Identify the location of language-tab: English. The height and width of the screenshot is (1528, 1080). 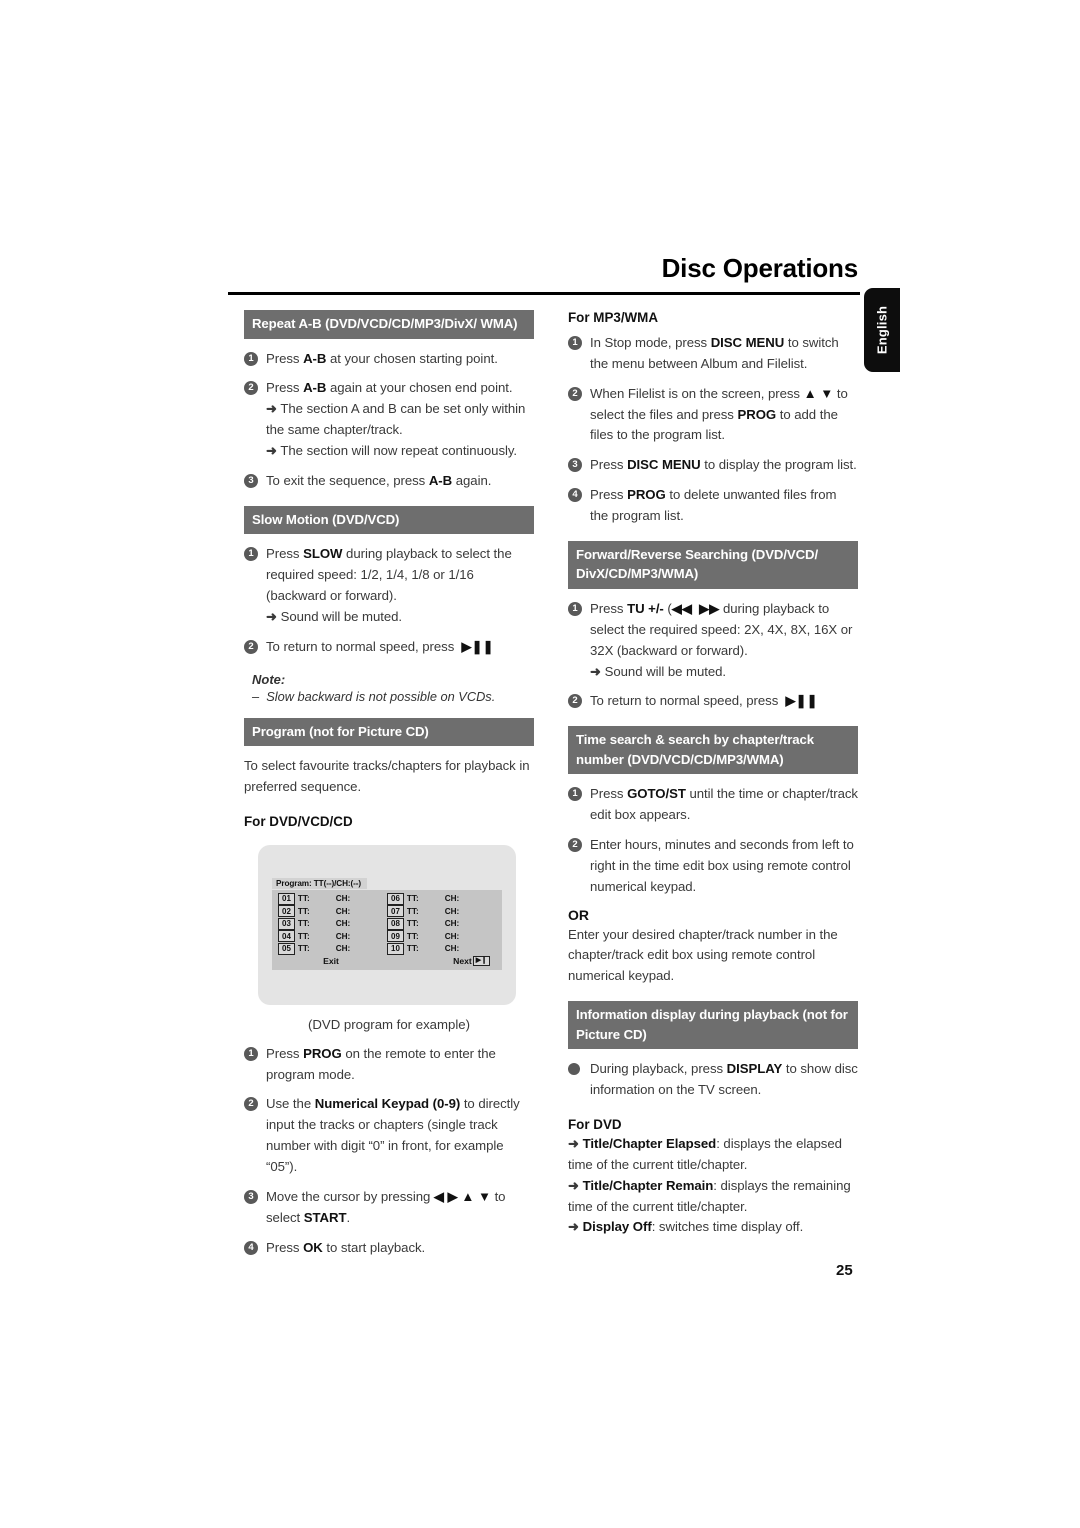
(882, 330).